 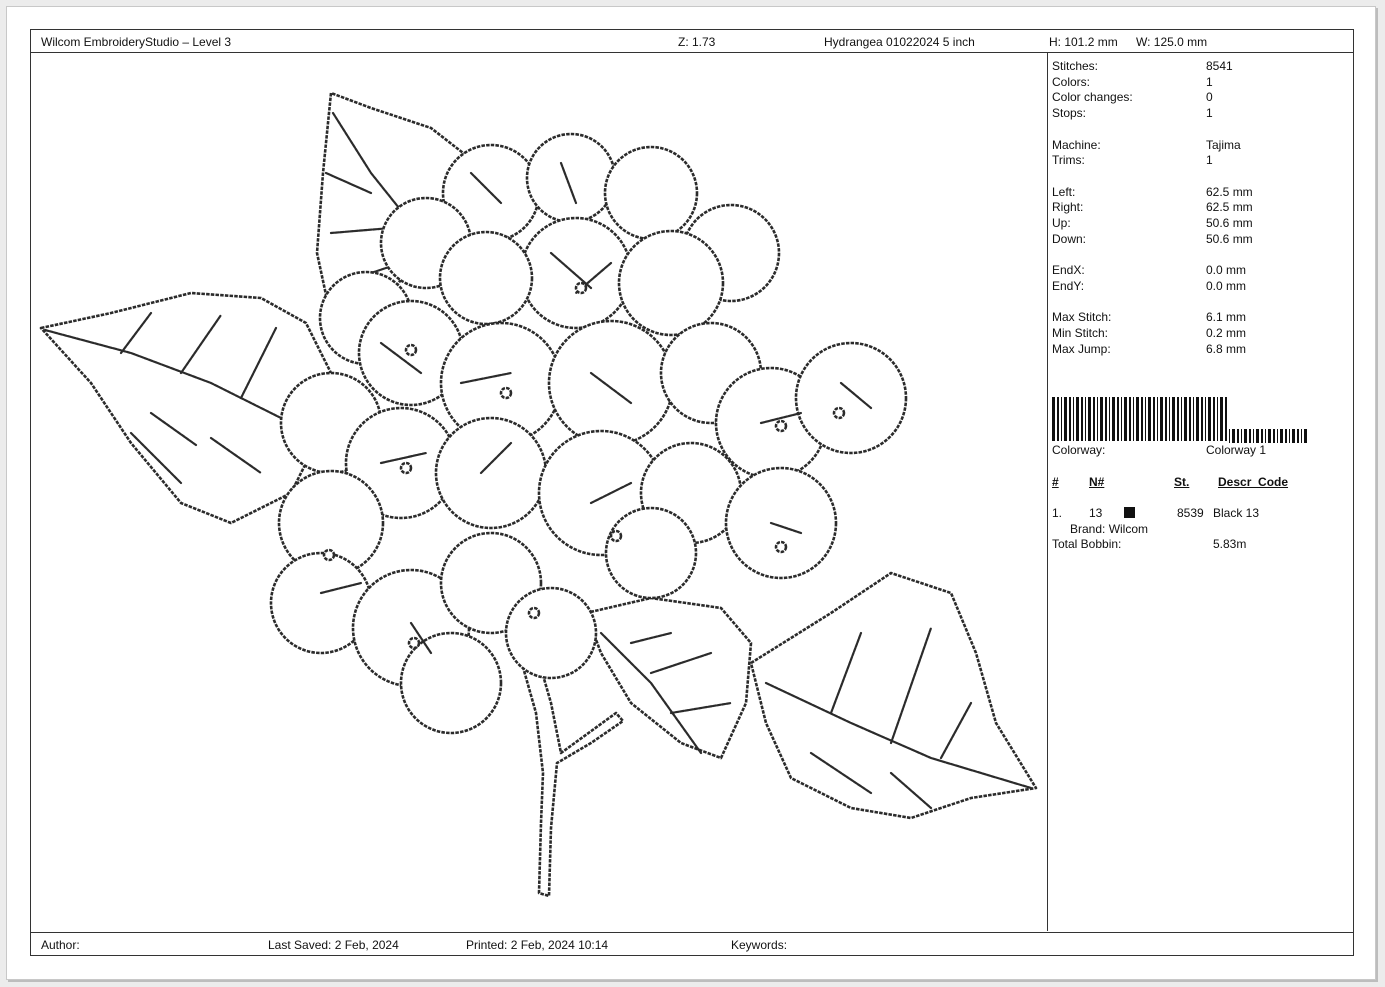 What do you see at coordinates (1202, 482) in the screenshot?
I see `color-table-header: # N# St. Descr_Code` at bounding box center [1202, 482].